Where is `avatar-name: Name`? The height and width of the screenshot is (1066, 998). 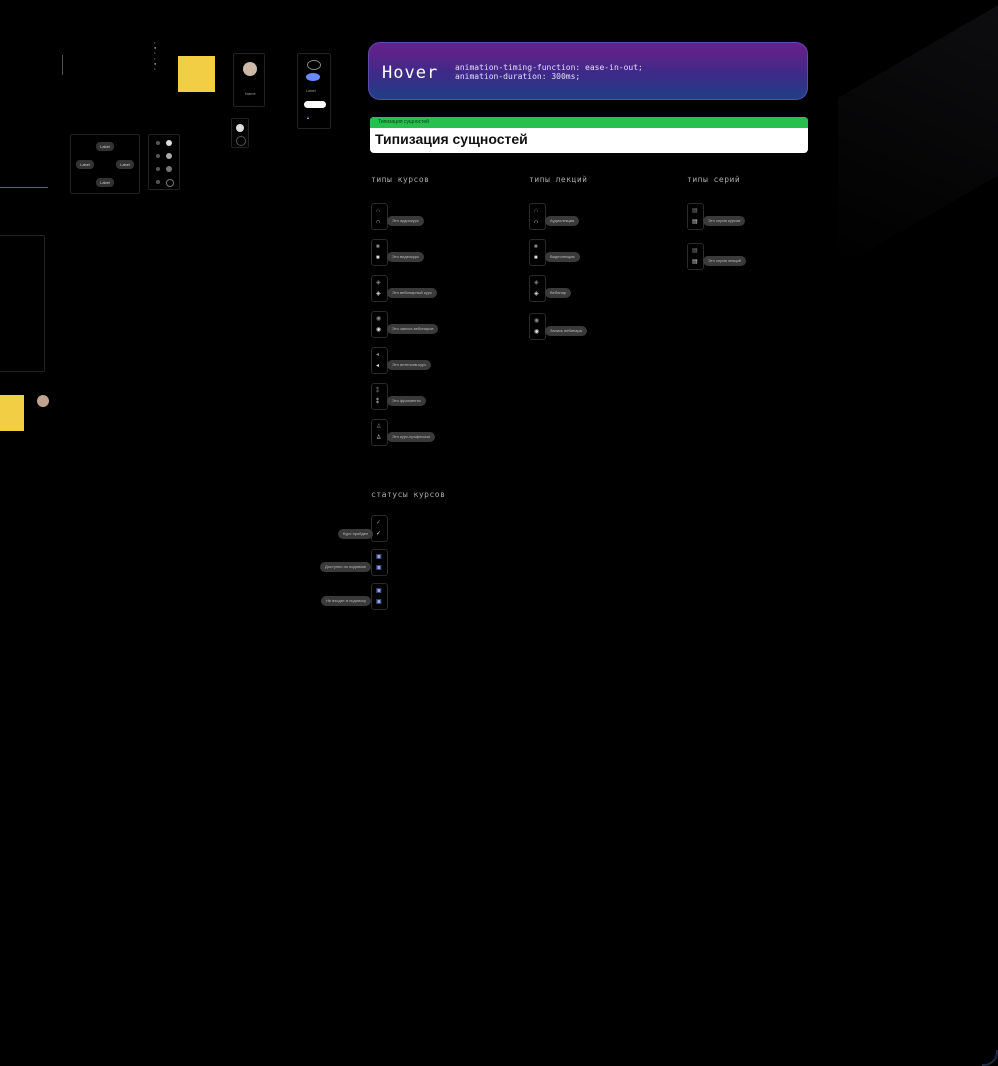 avatar-name: Name is located at coordinates (250, 93).